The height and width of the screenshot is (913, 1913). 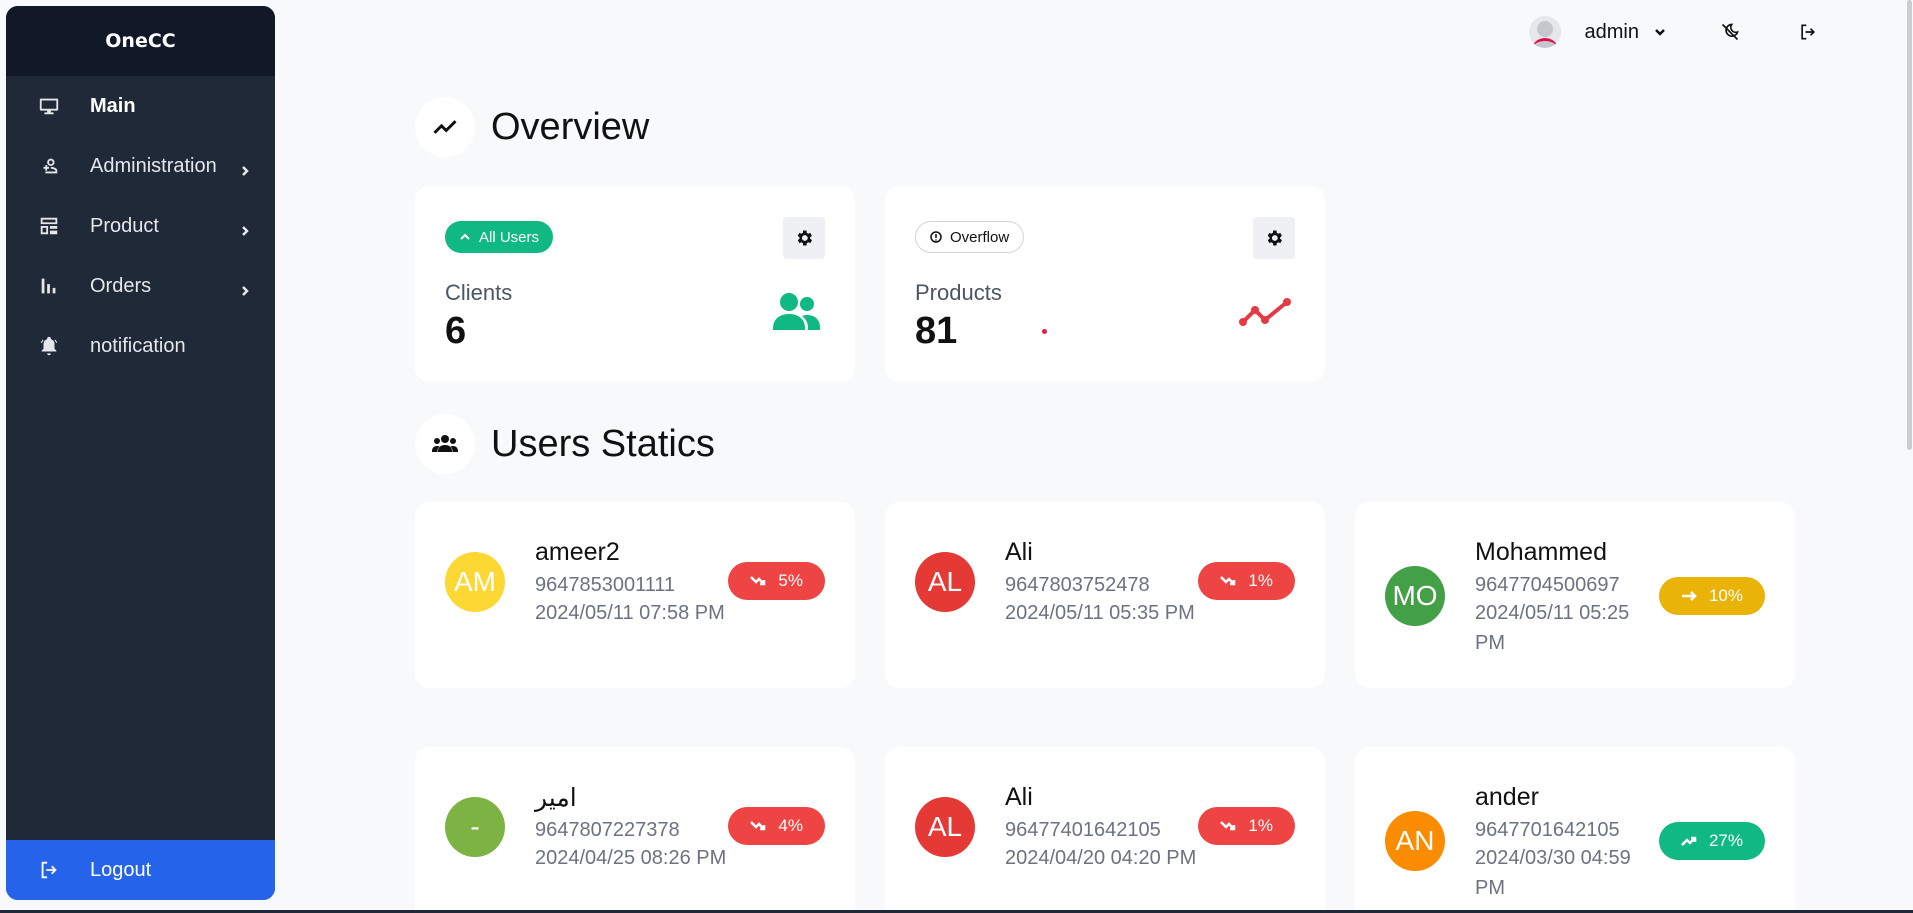 I want to click on user-name: ameer2, so click(x=577, y=552).